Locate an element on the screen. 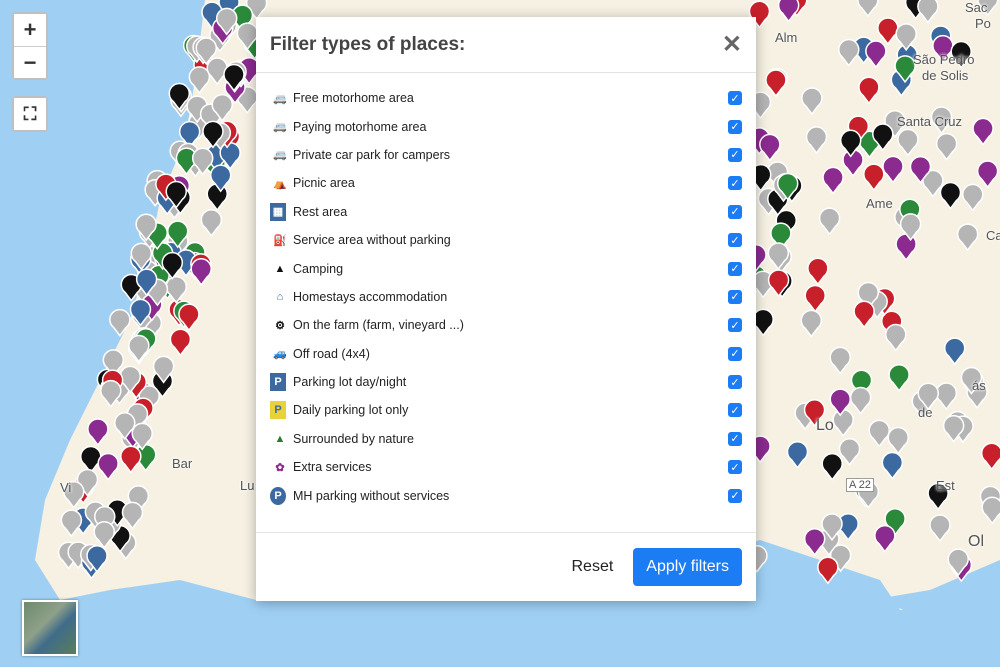  map-label: Alm is located at coordinates (786, 37).